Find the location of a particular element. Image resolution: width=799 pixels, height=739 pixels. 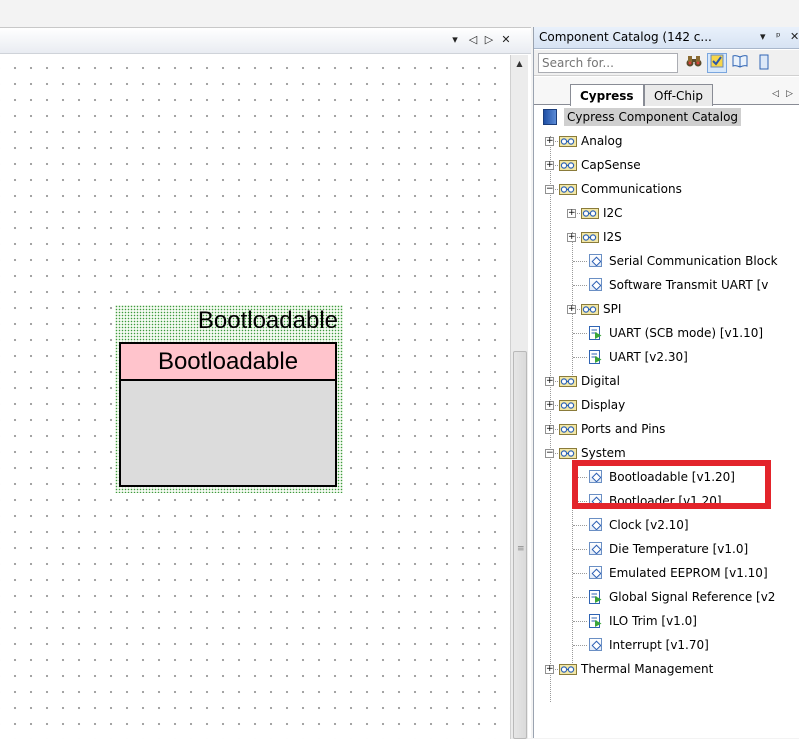

tree-item-analog: + Analog is located at coordinates (666, 141).